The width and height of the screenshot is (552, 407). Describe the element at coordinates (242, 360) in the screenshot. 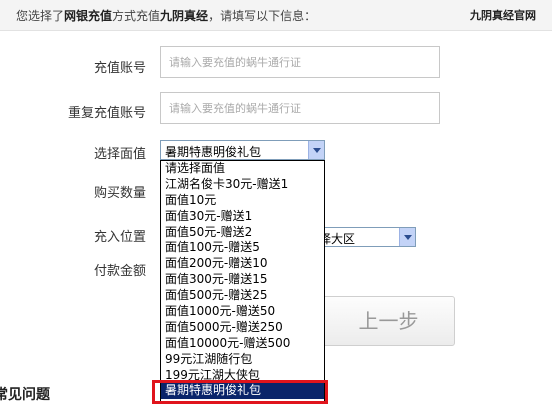

I see `dropdown-option: 99元江湖随行包` at that location.